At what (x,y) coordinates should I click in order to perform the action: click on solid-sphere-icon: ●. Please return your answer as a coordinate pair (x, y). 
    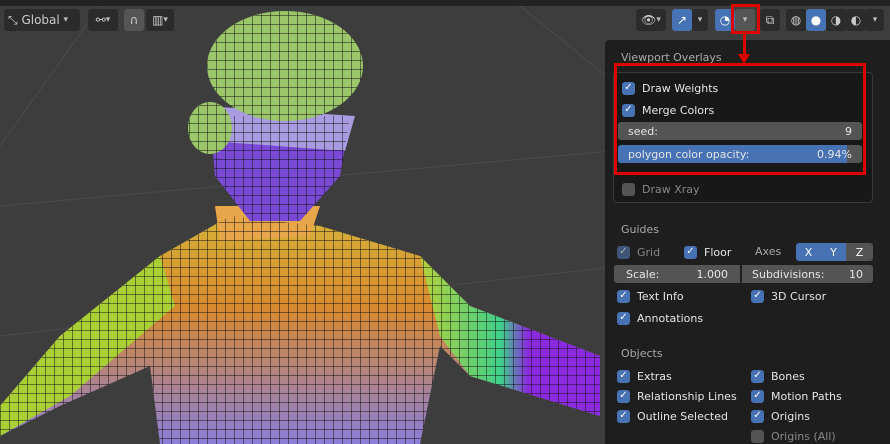
    Looking at the image, I should click on (816, 20).